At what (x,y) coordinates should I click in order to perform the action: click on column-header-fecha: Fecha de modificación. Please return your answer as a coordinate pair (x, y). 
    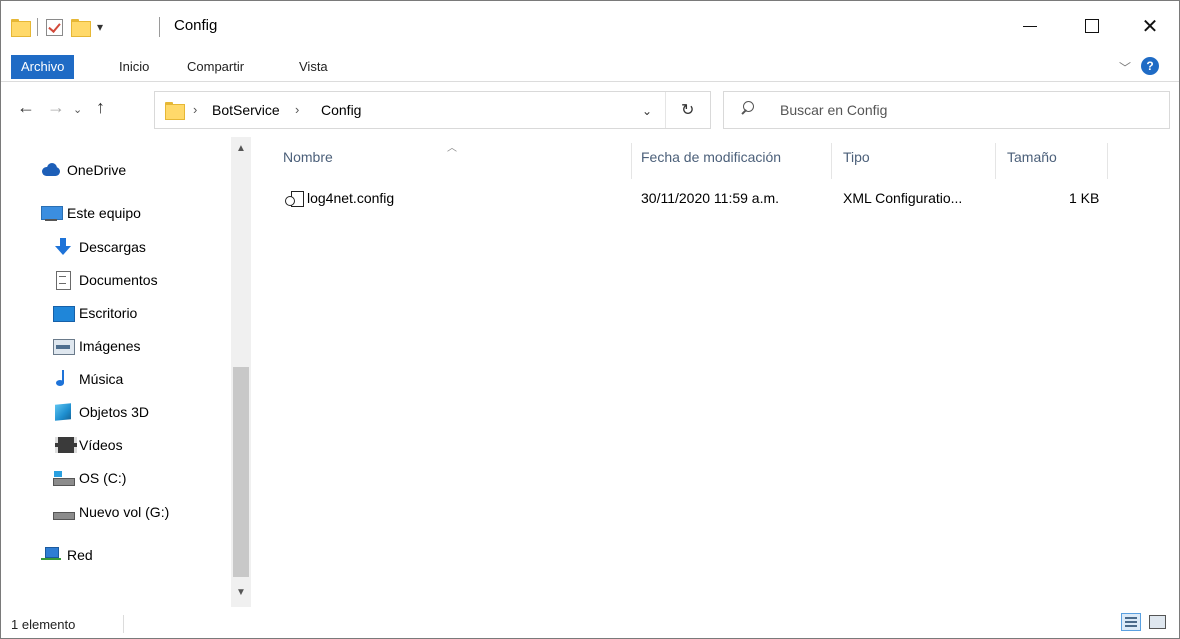
    Looking at the image, I should click on (711, 157).